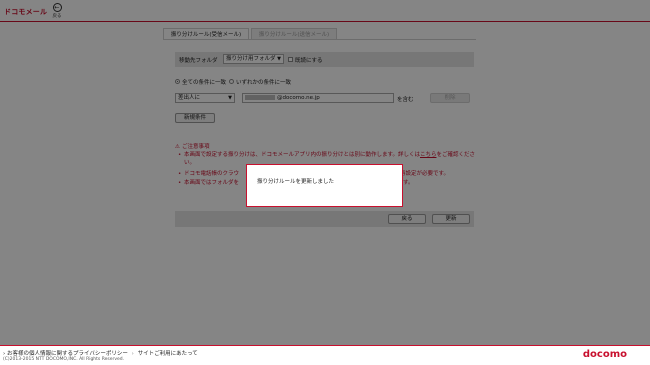  Describe the element at coordinates (296, 182) in the screenshot. I see `dialog-message: 振り分けルールを更新しました` at that location.